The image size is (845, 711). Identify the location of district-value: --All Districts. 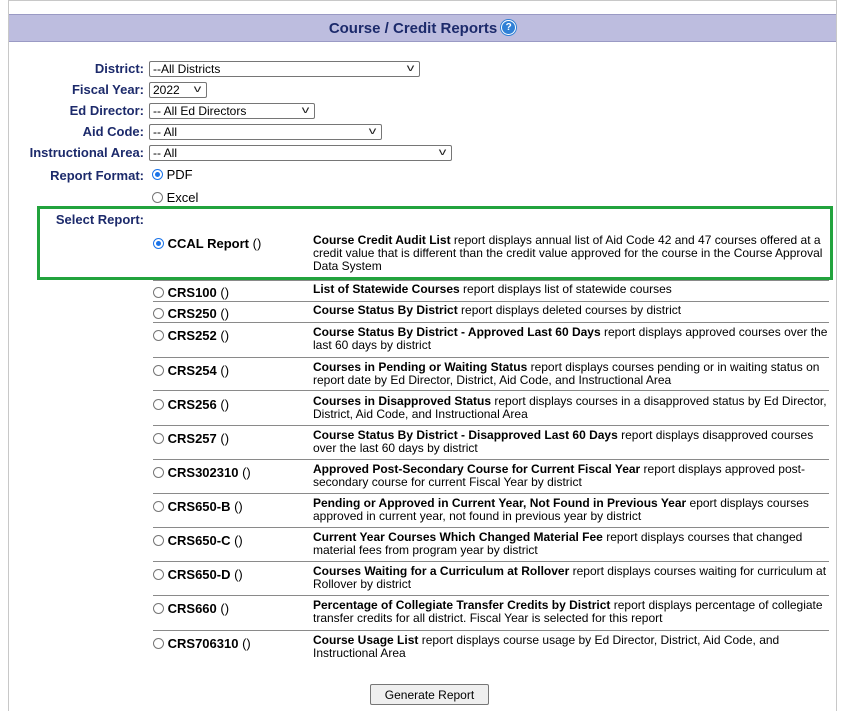
(187, 69).